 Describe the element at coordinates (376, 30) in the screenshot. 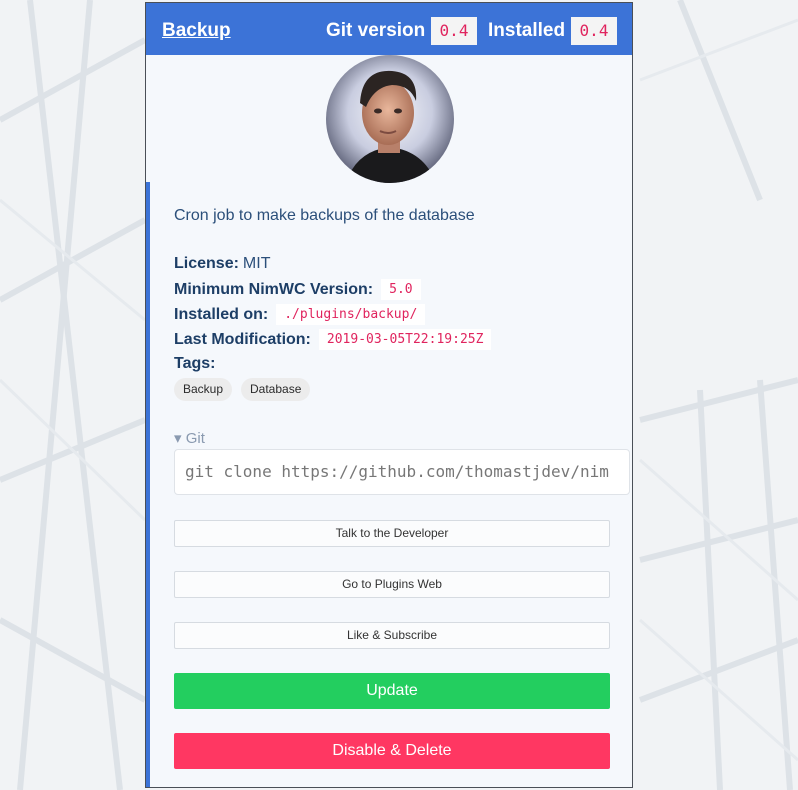

I see `git-version-label: Git version` at that location.